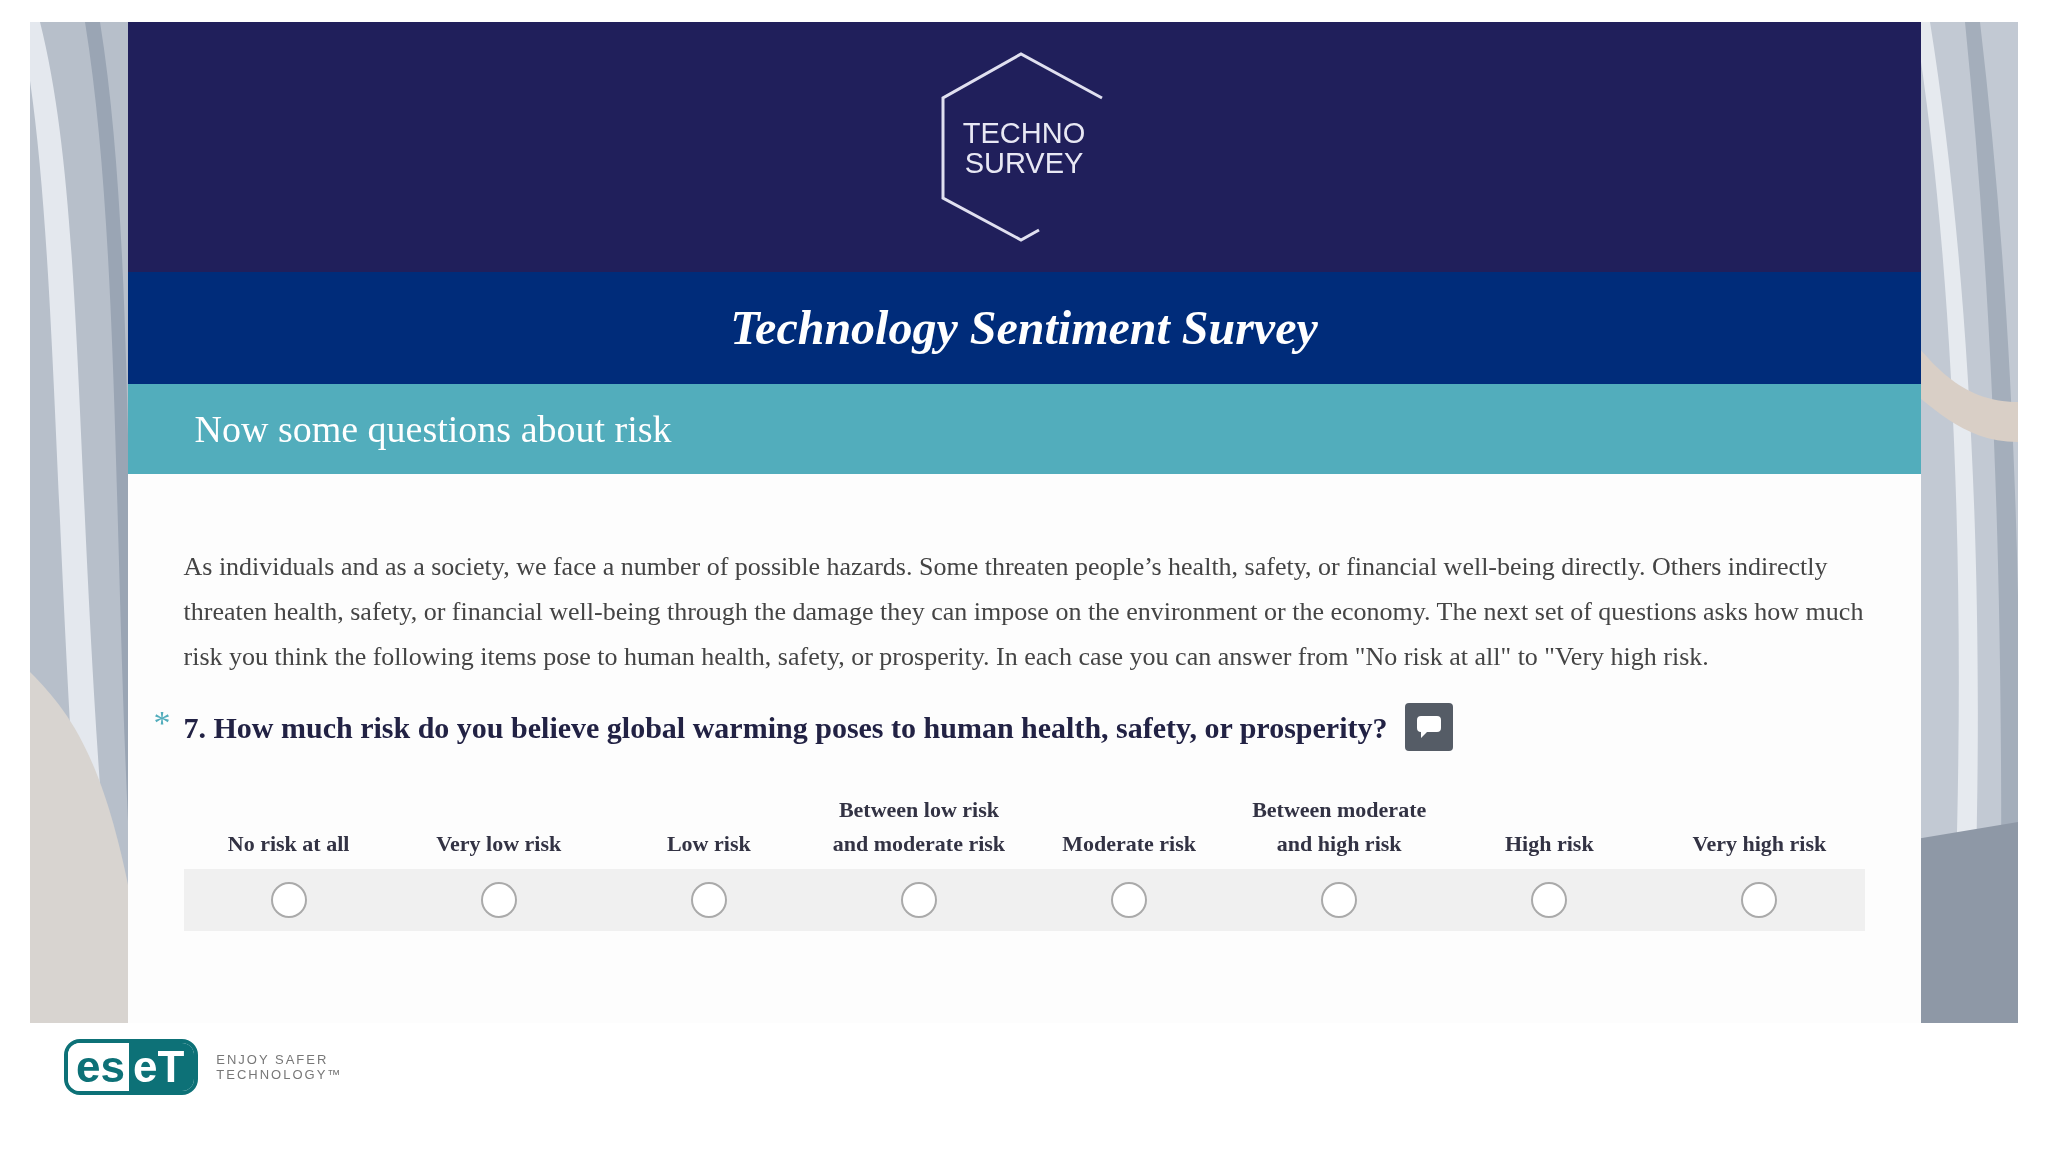  I want to click on logo-text: SURVEY, so click(1024, 163).